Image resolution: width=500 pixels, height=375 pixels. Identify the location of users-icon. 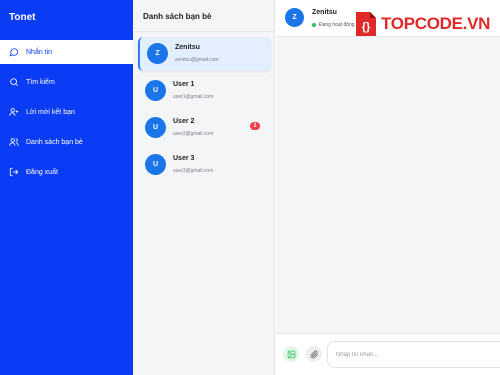
(14, 142).